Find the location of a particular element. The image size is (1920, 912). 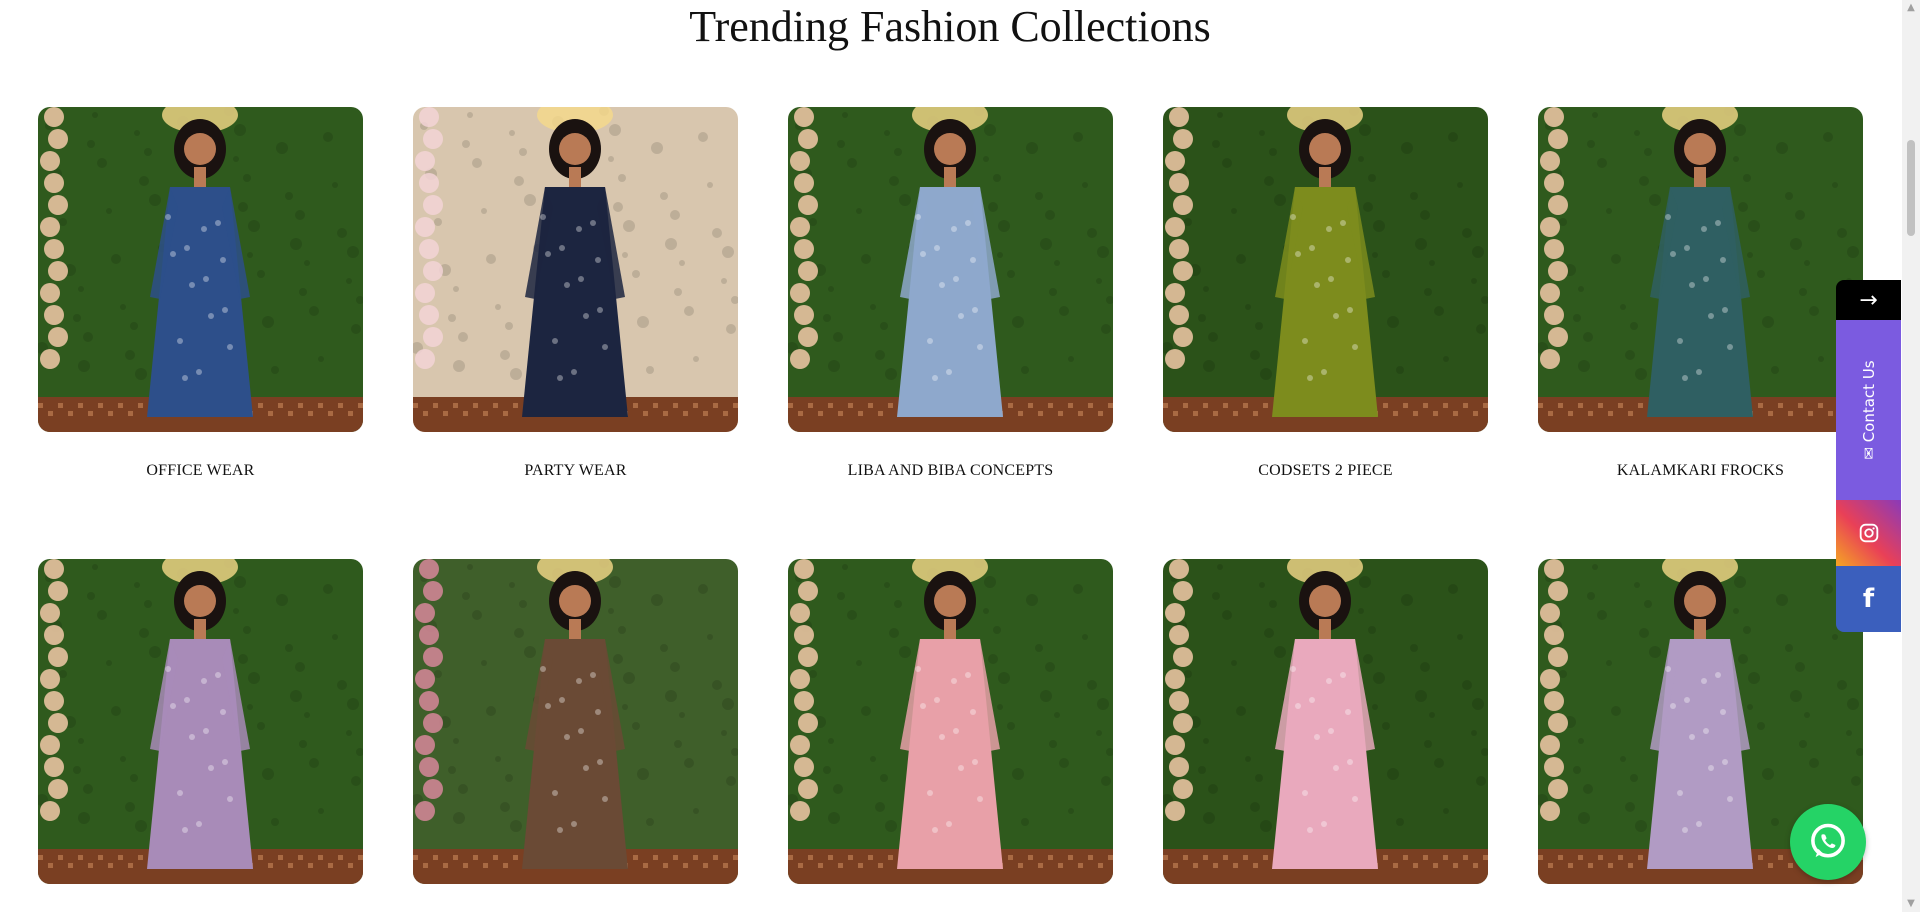

collection-label: PARTY WEAR is located at coordinates (575, 471).